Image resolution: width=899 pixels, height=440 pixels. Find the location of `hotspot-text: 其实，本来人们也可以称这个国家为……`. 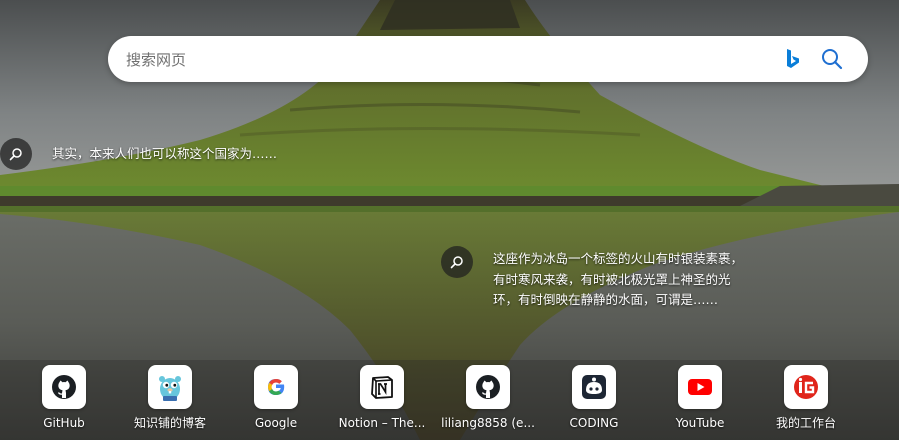

hotspot-text: 其实，本来人们也可以称这个国家为…… is located at coordinates (165, 153).